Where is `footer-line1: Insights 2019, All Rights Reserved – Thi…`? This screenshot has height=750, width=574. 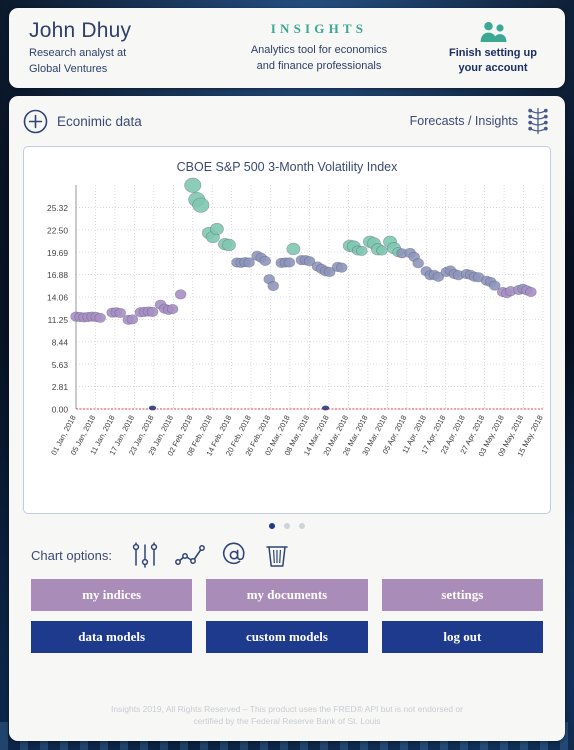 footer-line1: Insights 2019, All Rights Reserved – Thi… is located at coordinates (287, 708).